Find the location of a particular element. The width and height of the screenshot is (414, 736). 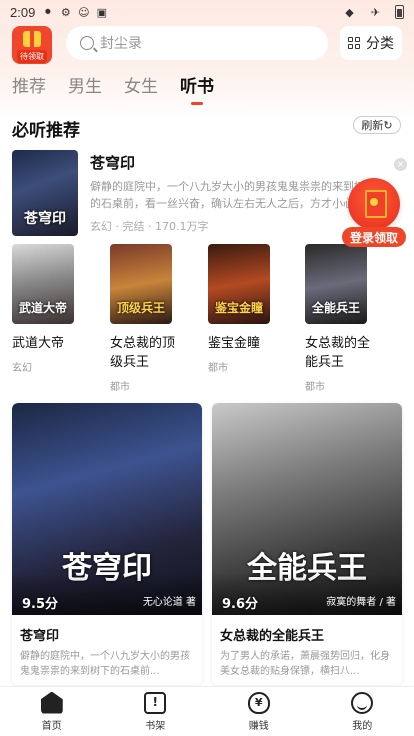

book-cover: 全能兵王 is located at coordinates (336, 284).